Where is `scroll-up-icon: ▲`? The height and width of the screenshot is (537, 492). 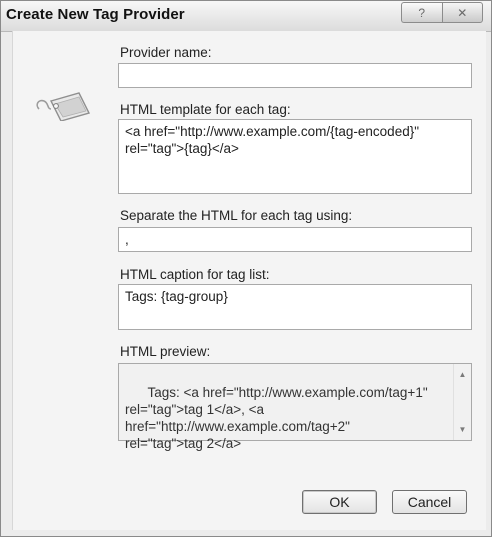
scroll-up-icon: ▲ is located at coordinates (462, 374).